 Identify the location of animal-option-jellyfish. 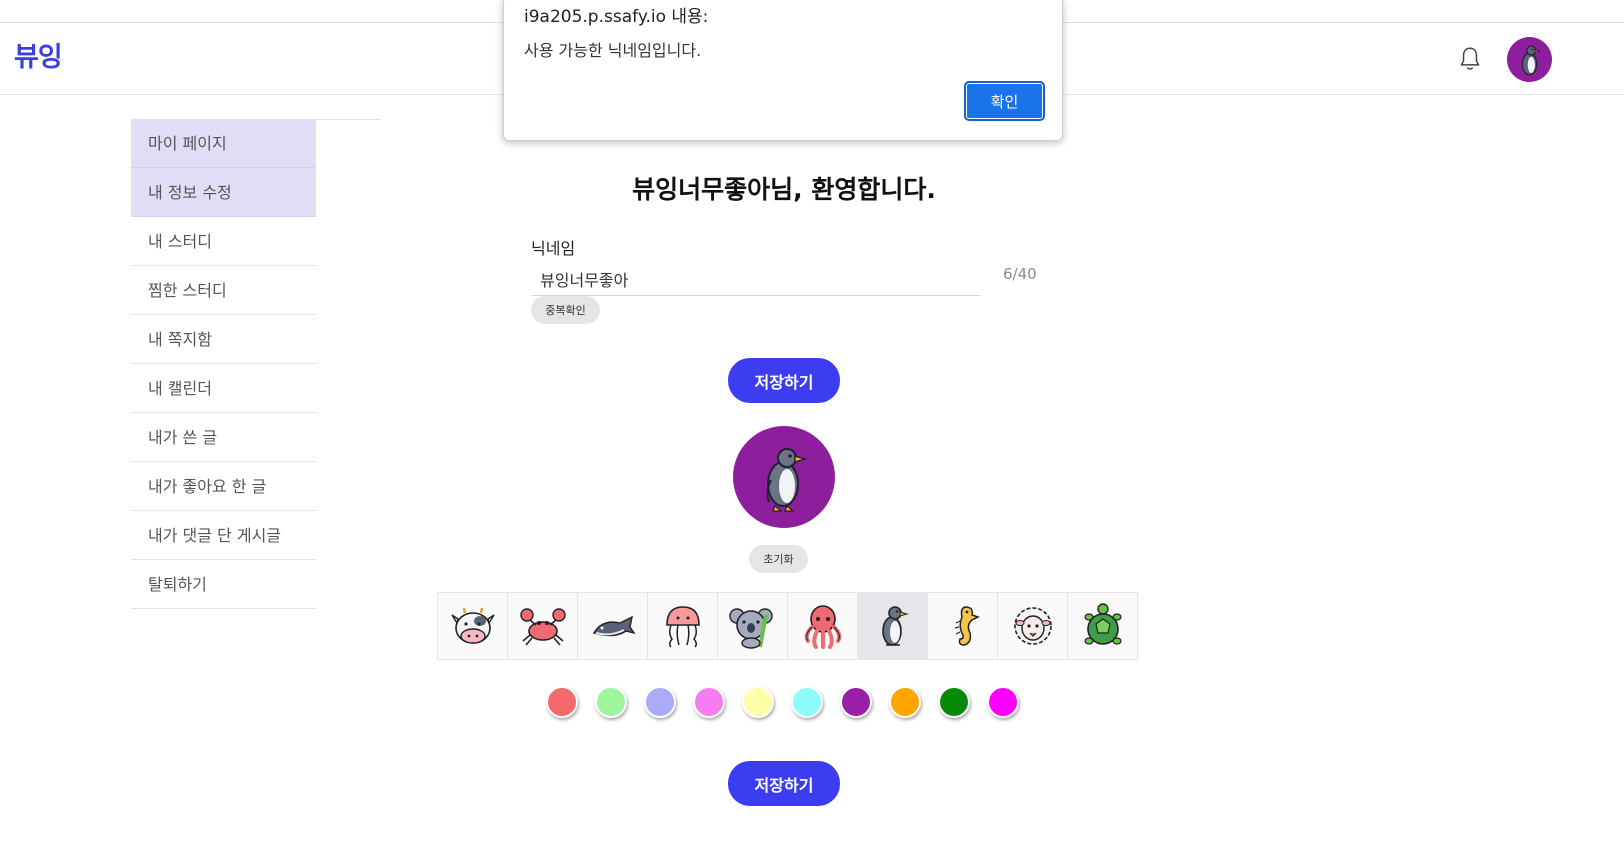
(683, 626).